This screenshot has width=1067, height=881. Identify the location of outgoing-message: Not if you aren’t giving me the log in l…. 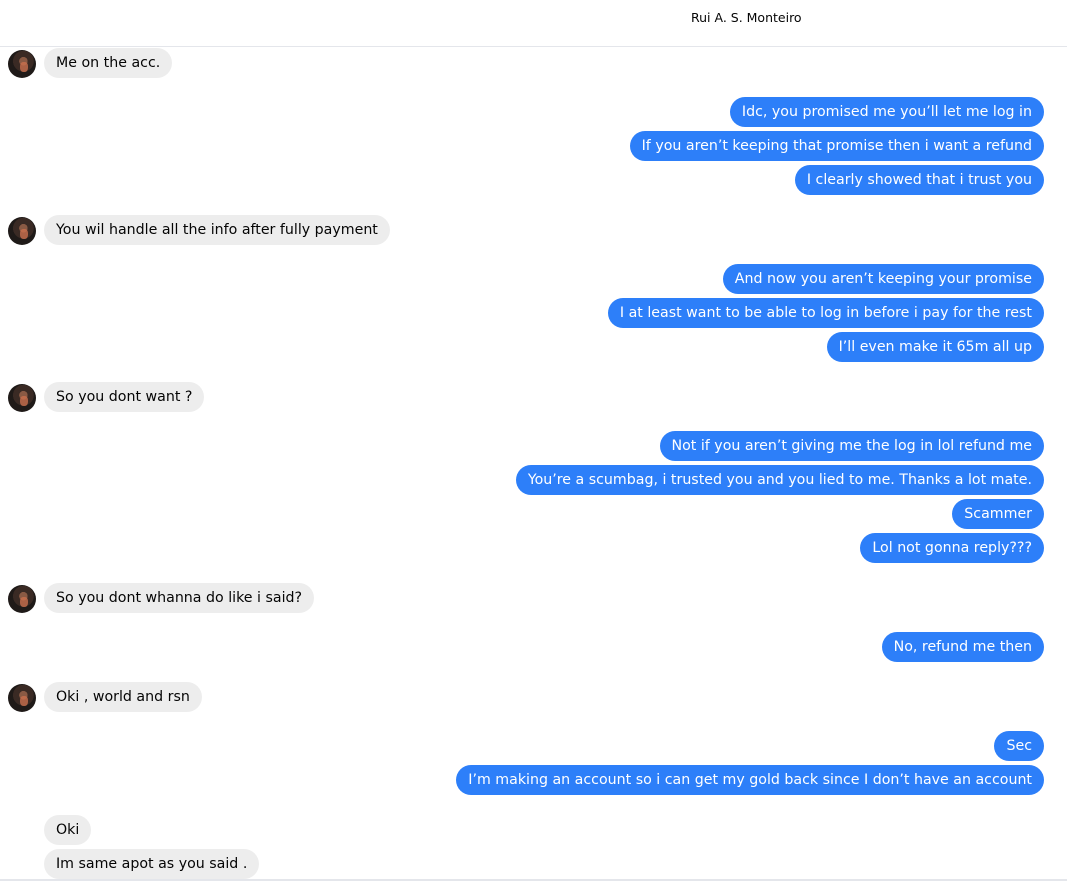
(851, 446).